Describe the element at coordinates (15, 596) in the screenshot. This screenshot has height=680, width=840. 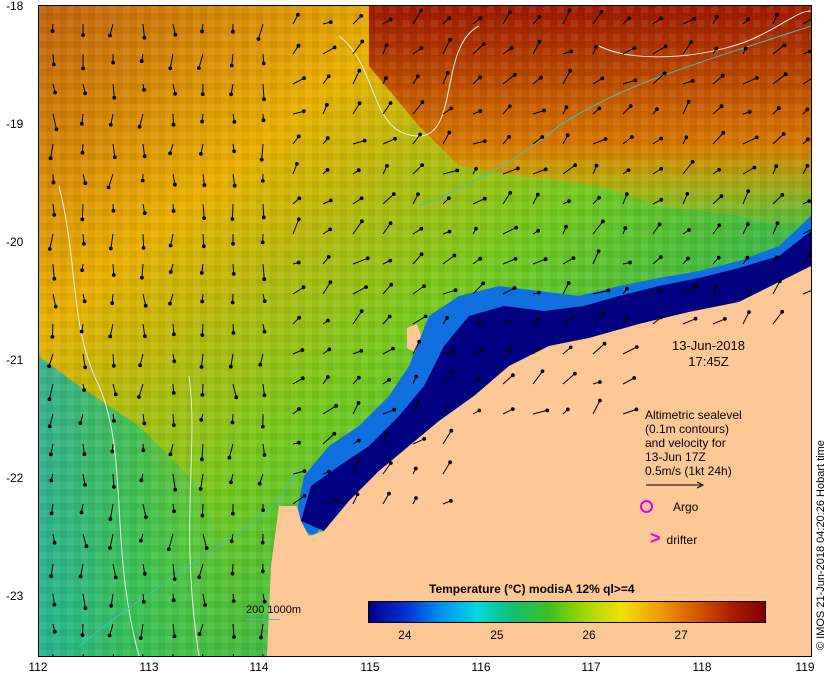
I see `y-tick-label: -23` at that location.